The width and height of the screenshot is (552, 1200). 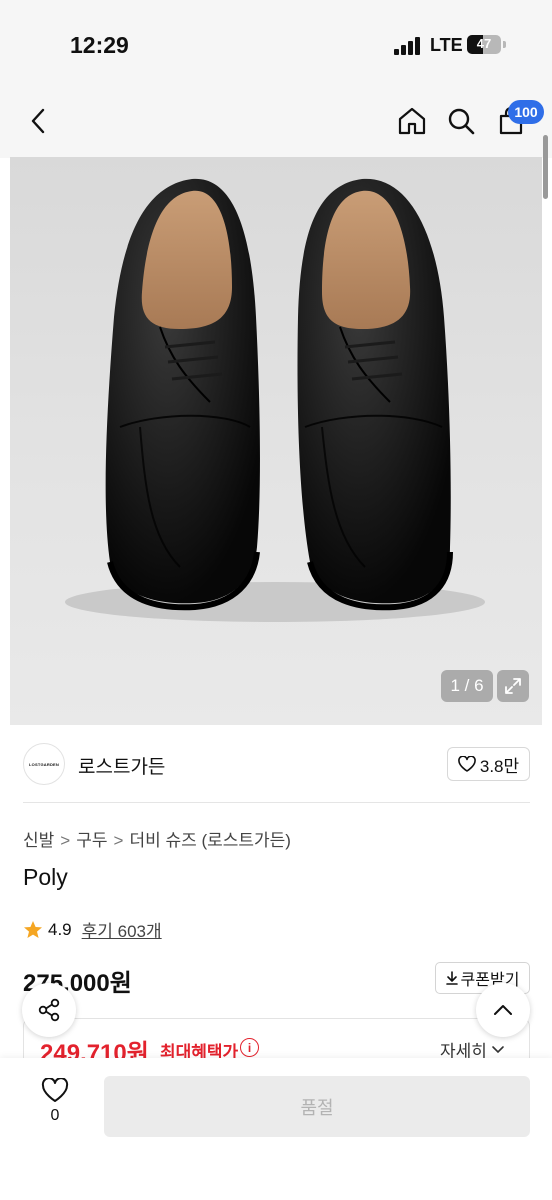 What do you see at coordinates (45, 877) in the screenshot?
I see `product-name: Poly` at bounding box center [45, 877].